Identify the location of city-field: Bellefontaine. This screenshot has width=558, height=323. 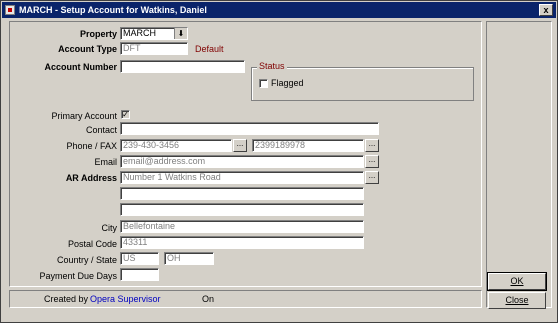
(242, 226).